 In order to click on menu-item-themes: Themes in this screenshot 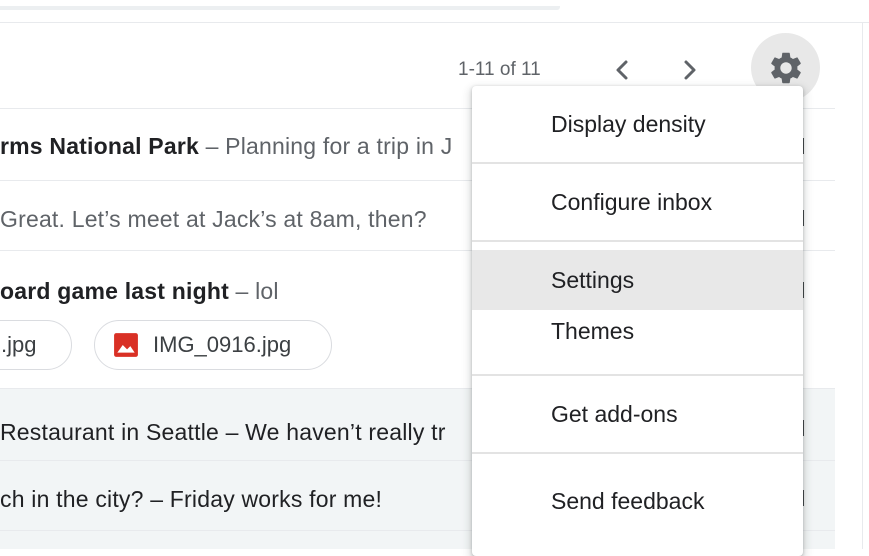, I will do `click(637, 334)`.